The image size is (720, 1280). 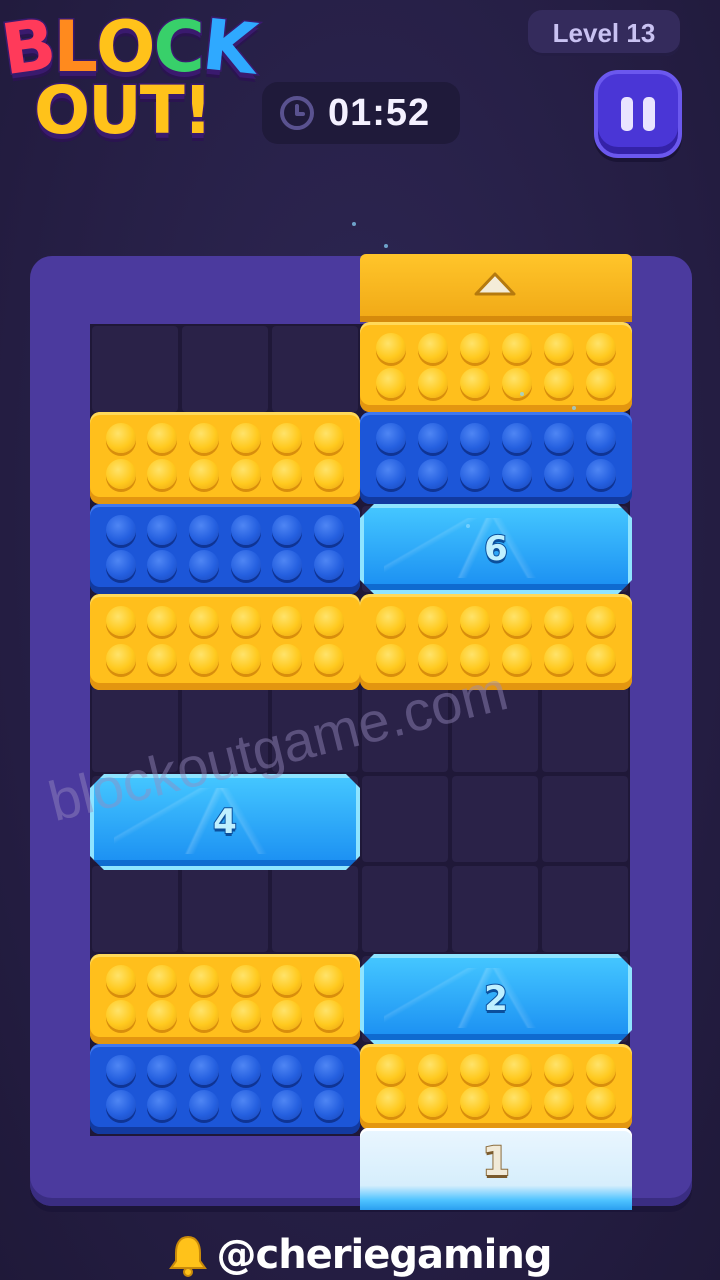 I want to click on ice-counter: 6, so click(x=496, y=549).